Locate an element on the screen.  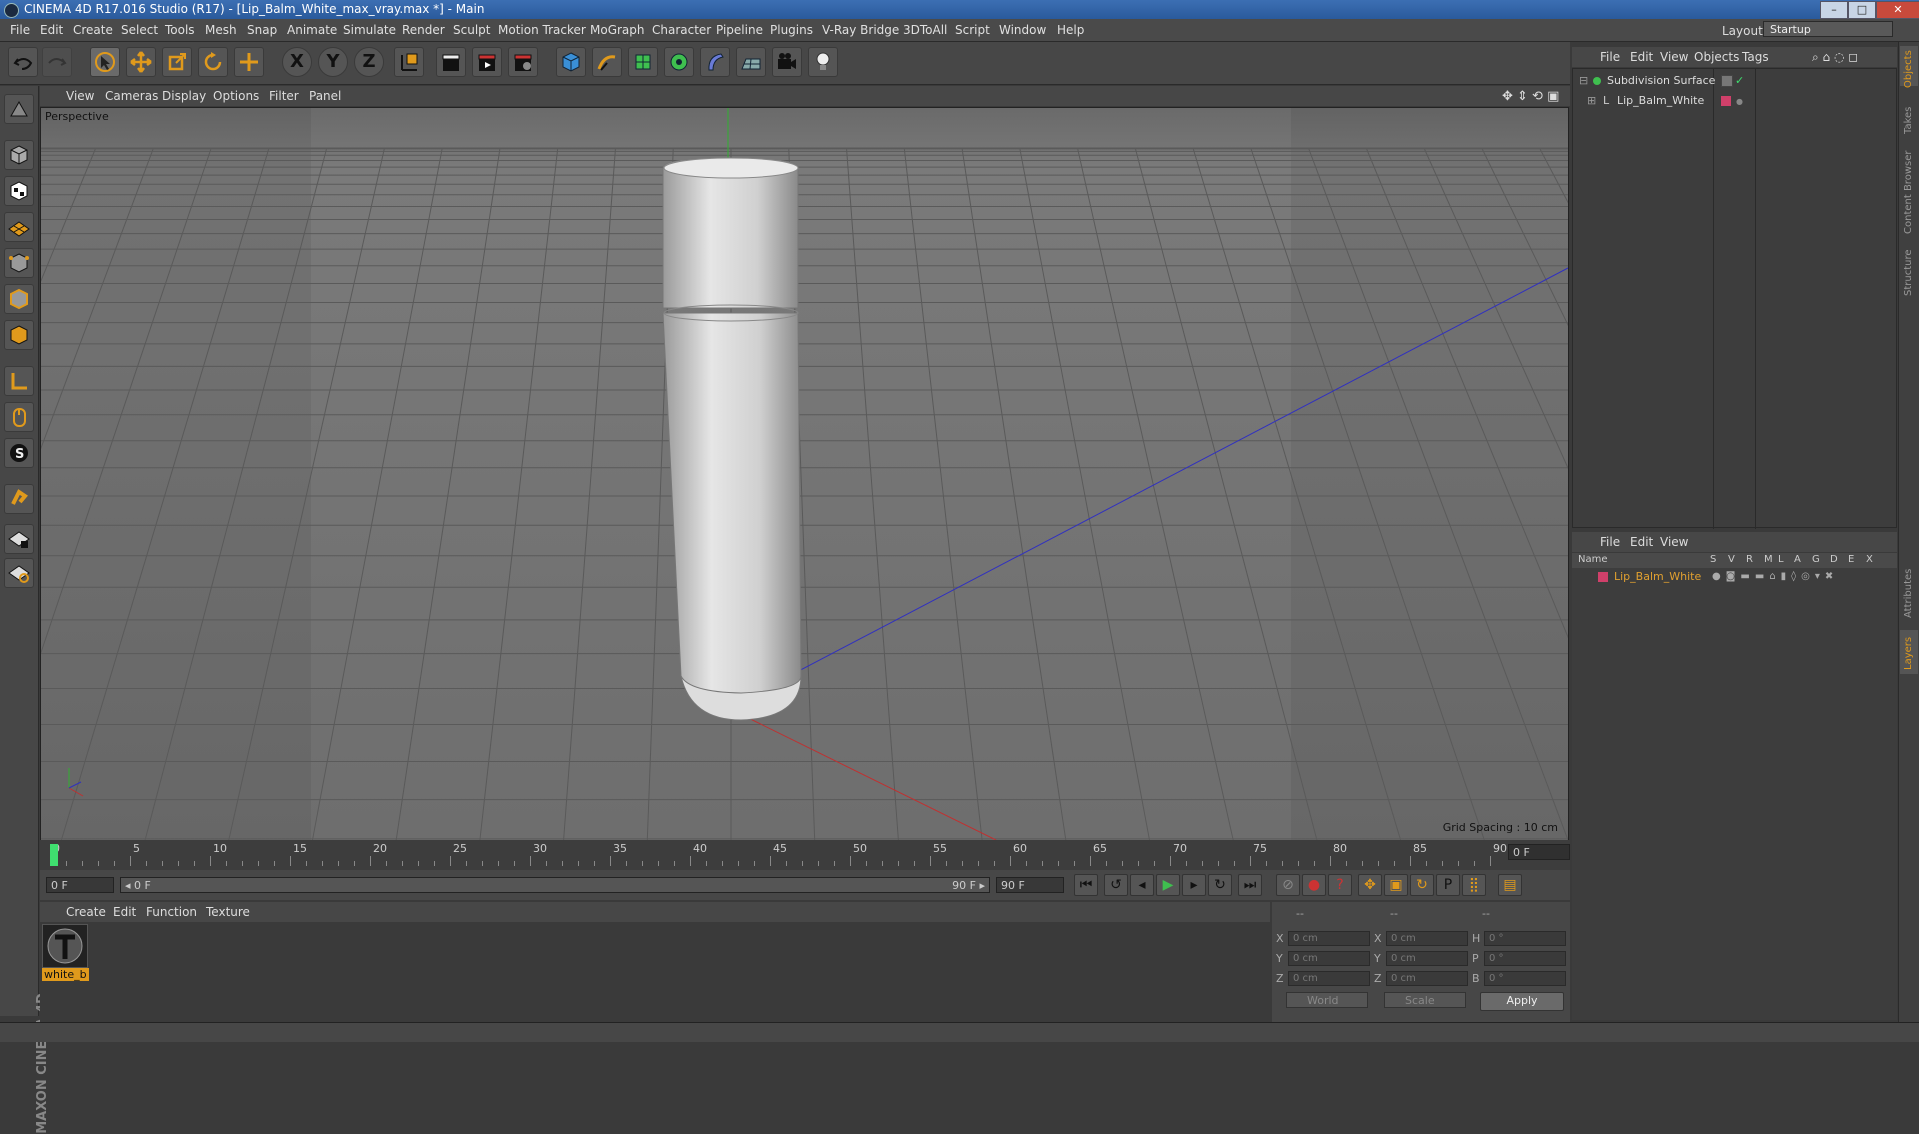
tab-objects: Objects is located at coordinates (1909, 67).